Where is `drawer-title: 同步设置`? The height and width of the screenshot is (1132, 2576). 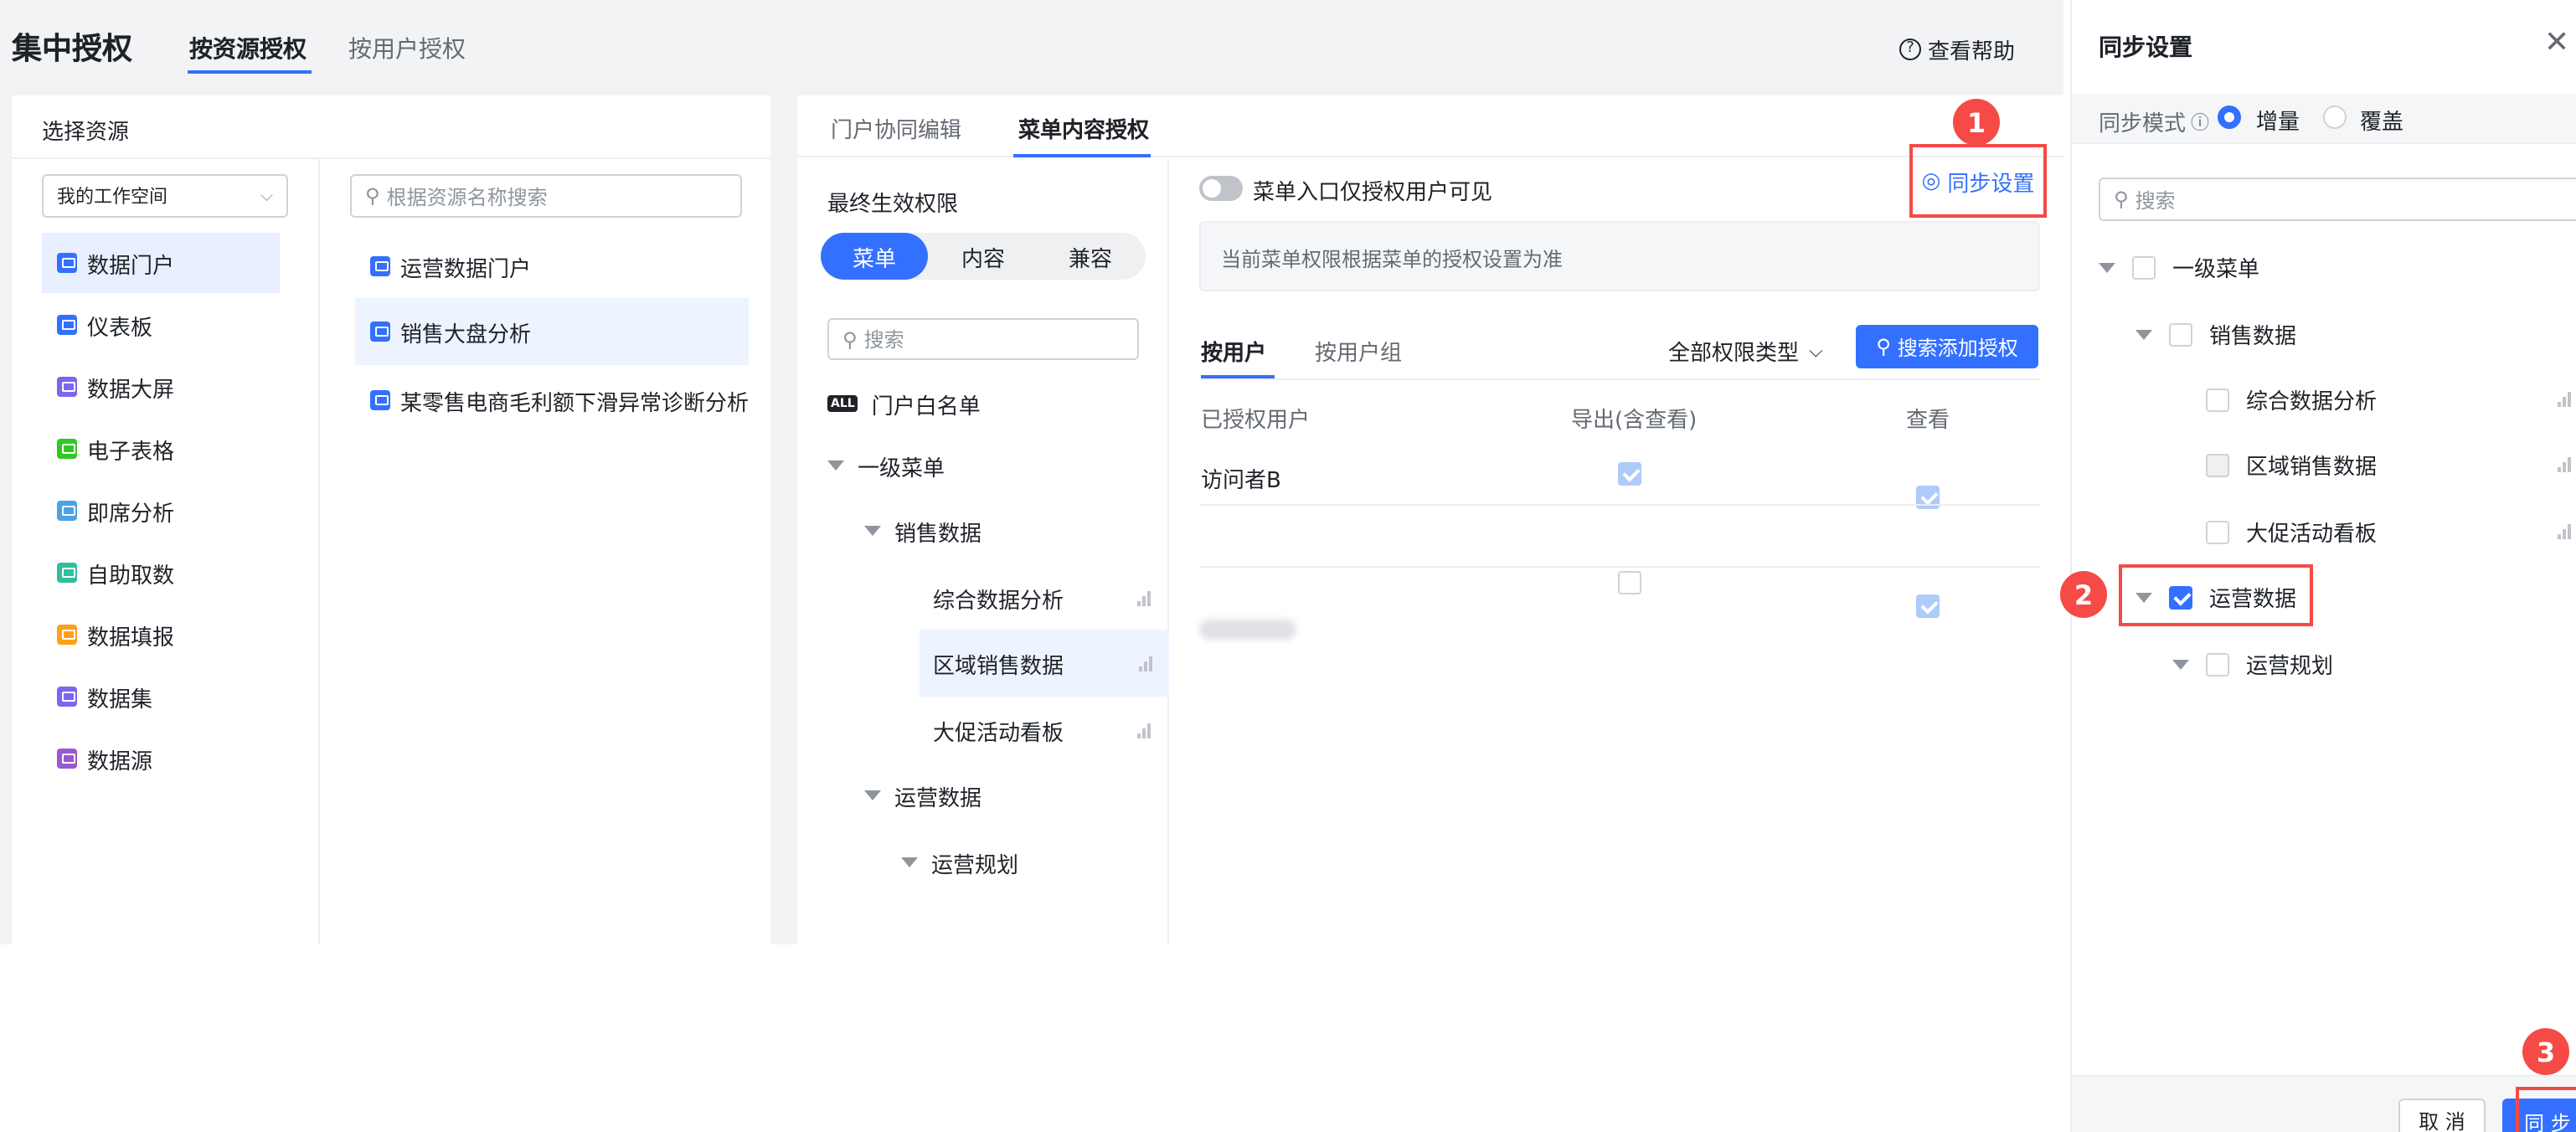 drawer-title: 同步设置 is located at coordinates (2145, 48).